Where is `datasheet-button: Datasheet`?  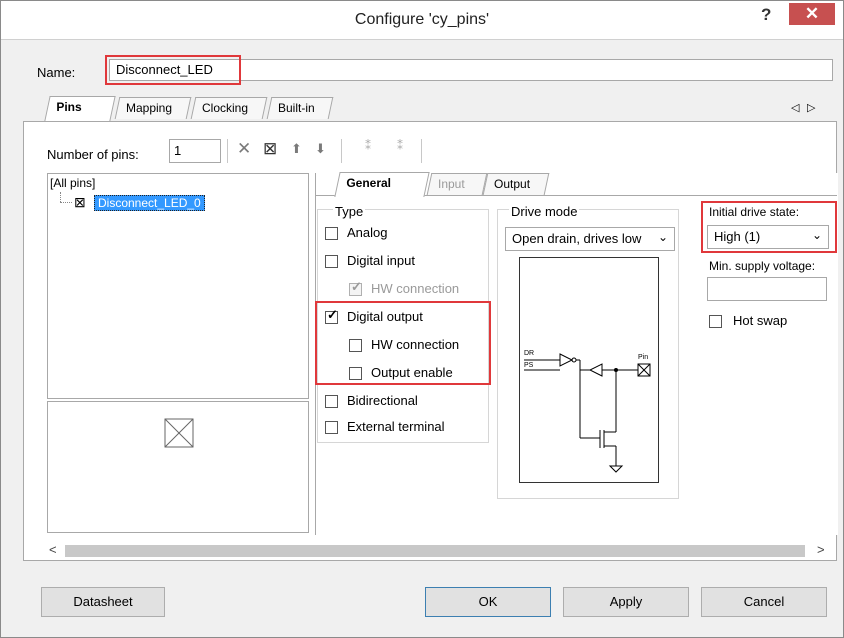 datasheet-button: Datasheet is located at coordinates (103, 602).